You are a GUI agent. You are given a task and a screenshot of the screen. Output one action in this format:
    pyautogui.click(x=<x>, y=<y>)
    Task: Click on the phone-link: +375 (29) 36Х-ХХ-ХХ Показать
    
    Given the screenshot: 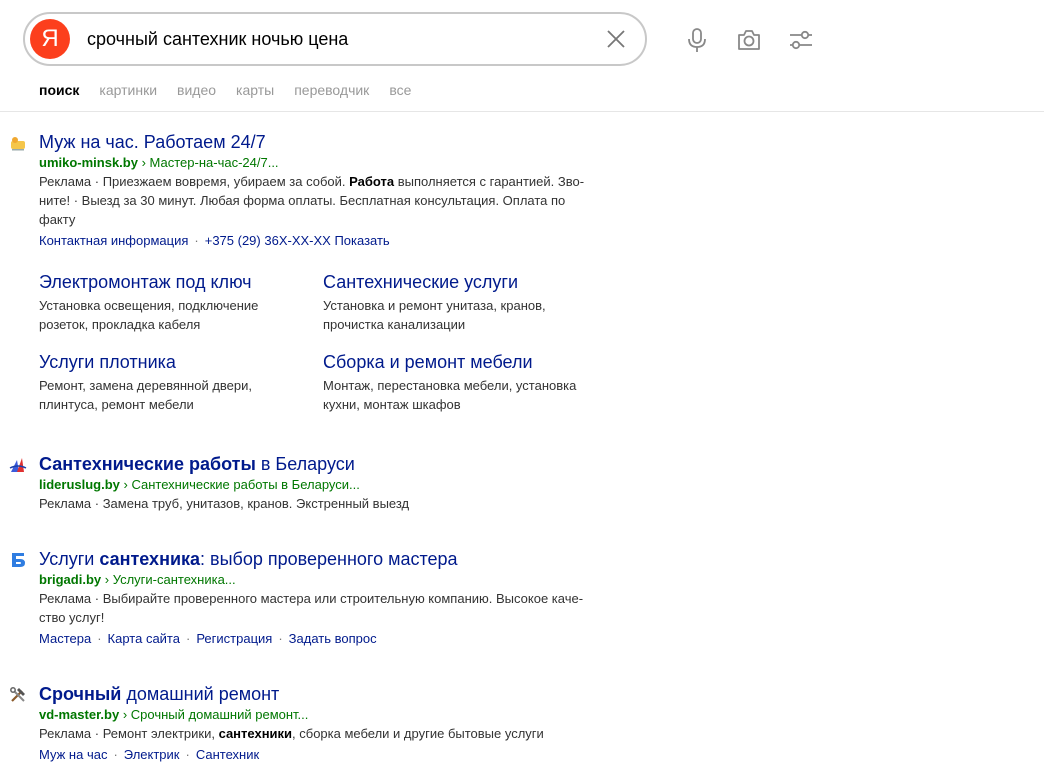 What is the action you would take?
    pyautogui.click(x=297, y=240)
    